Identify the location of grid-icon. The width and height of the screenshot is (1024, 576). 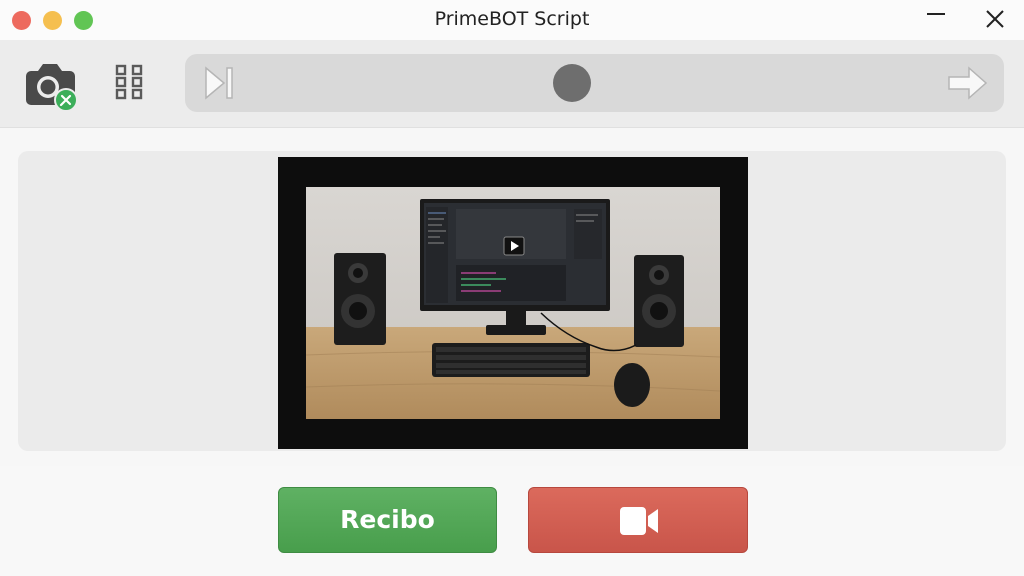
(129, 82).